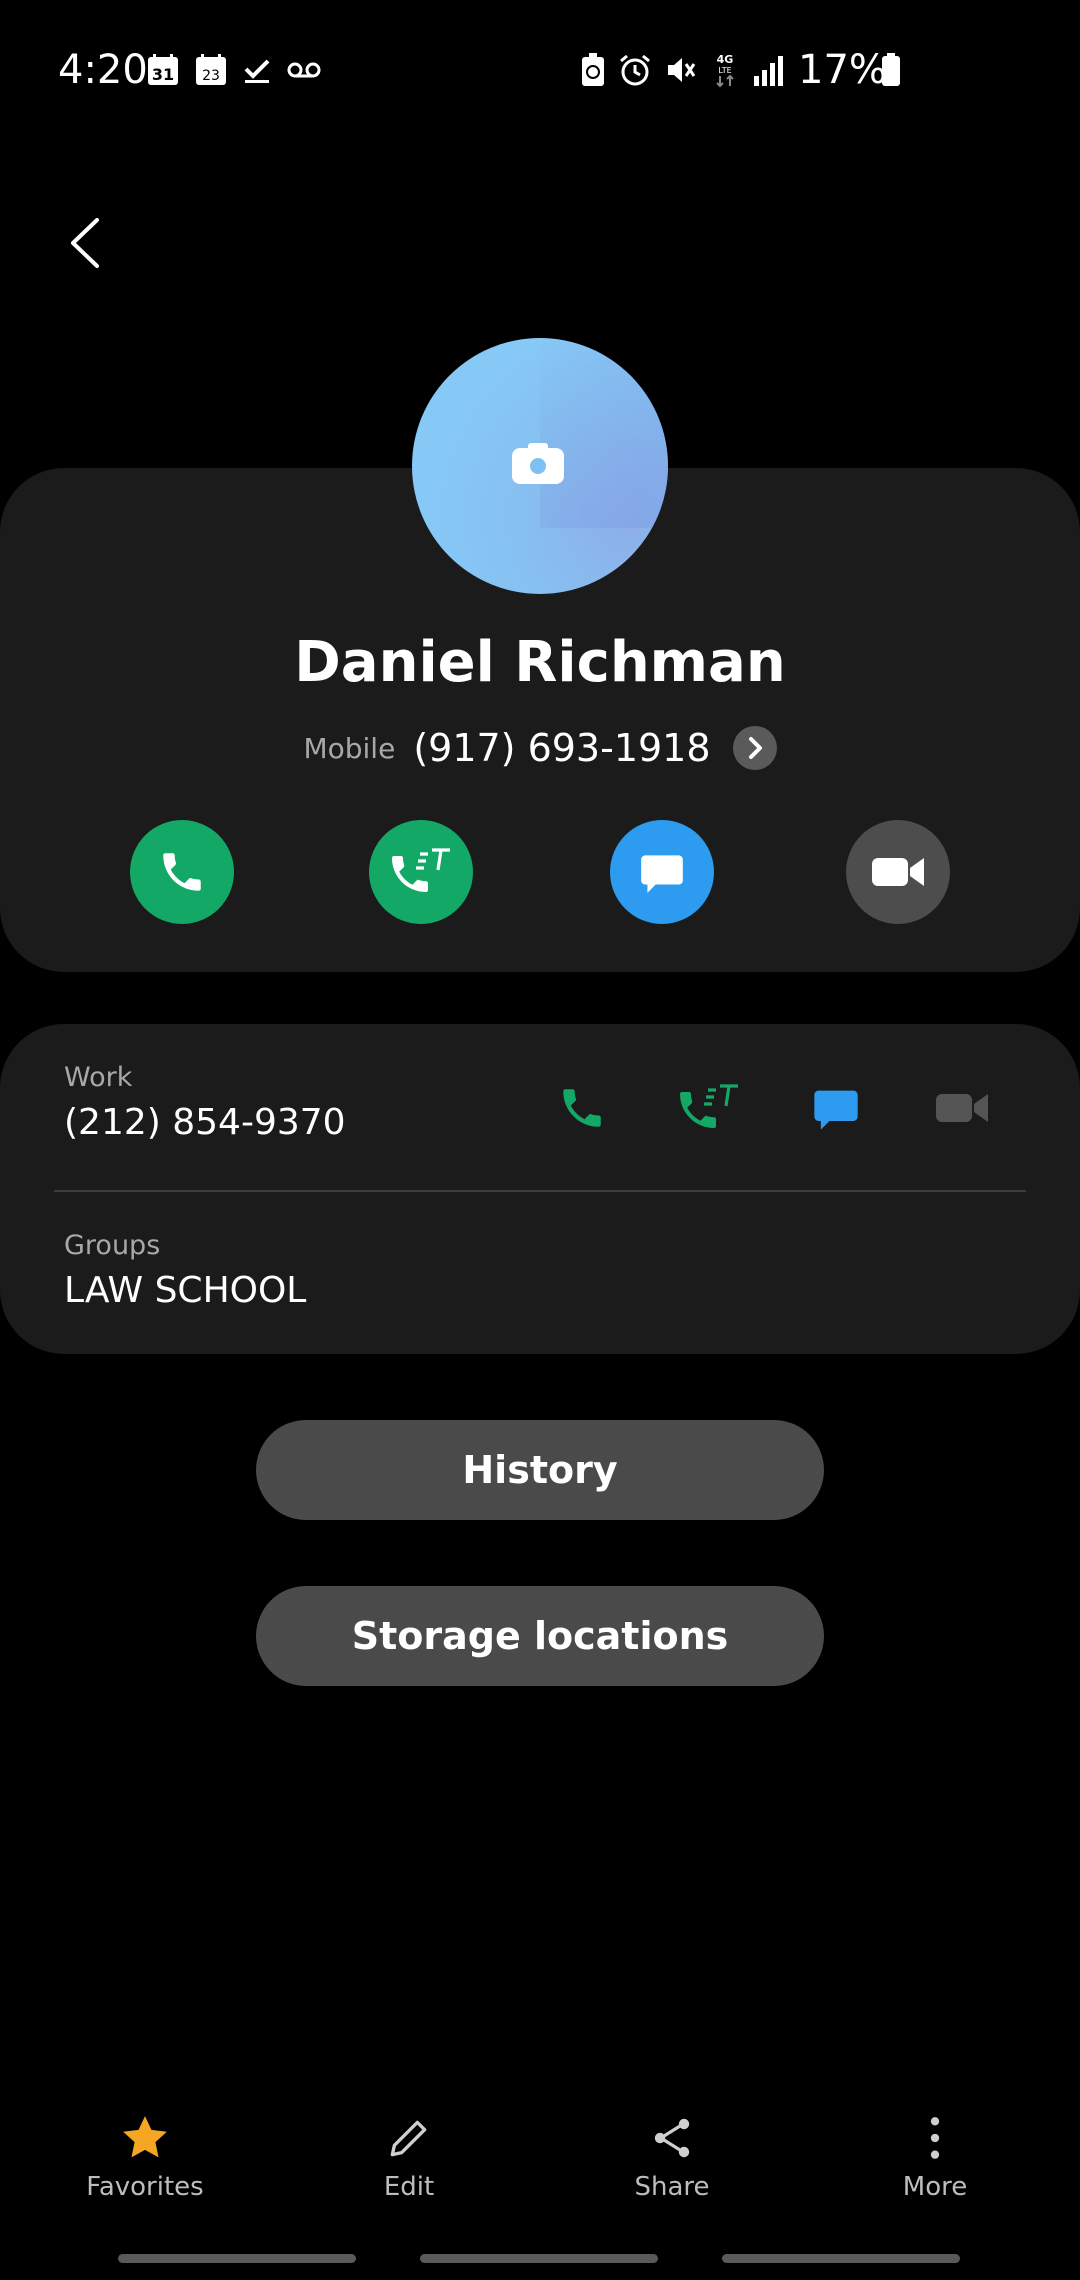 The width and height of the screenshot is (1080, 2280). What do you see at coordinates (539, 2258) in the screenshot?
I see `gesture-bar-center` at bounding box center [539, 2258].